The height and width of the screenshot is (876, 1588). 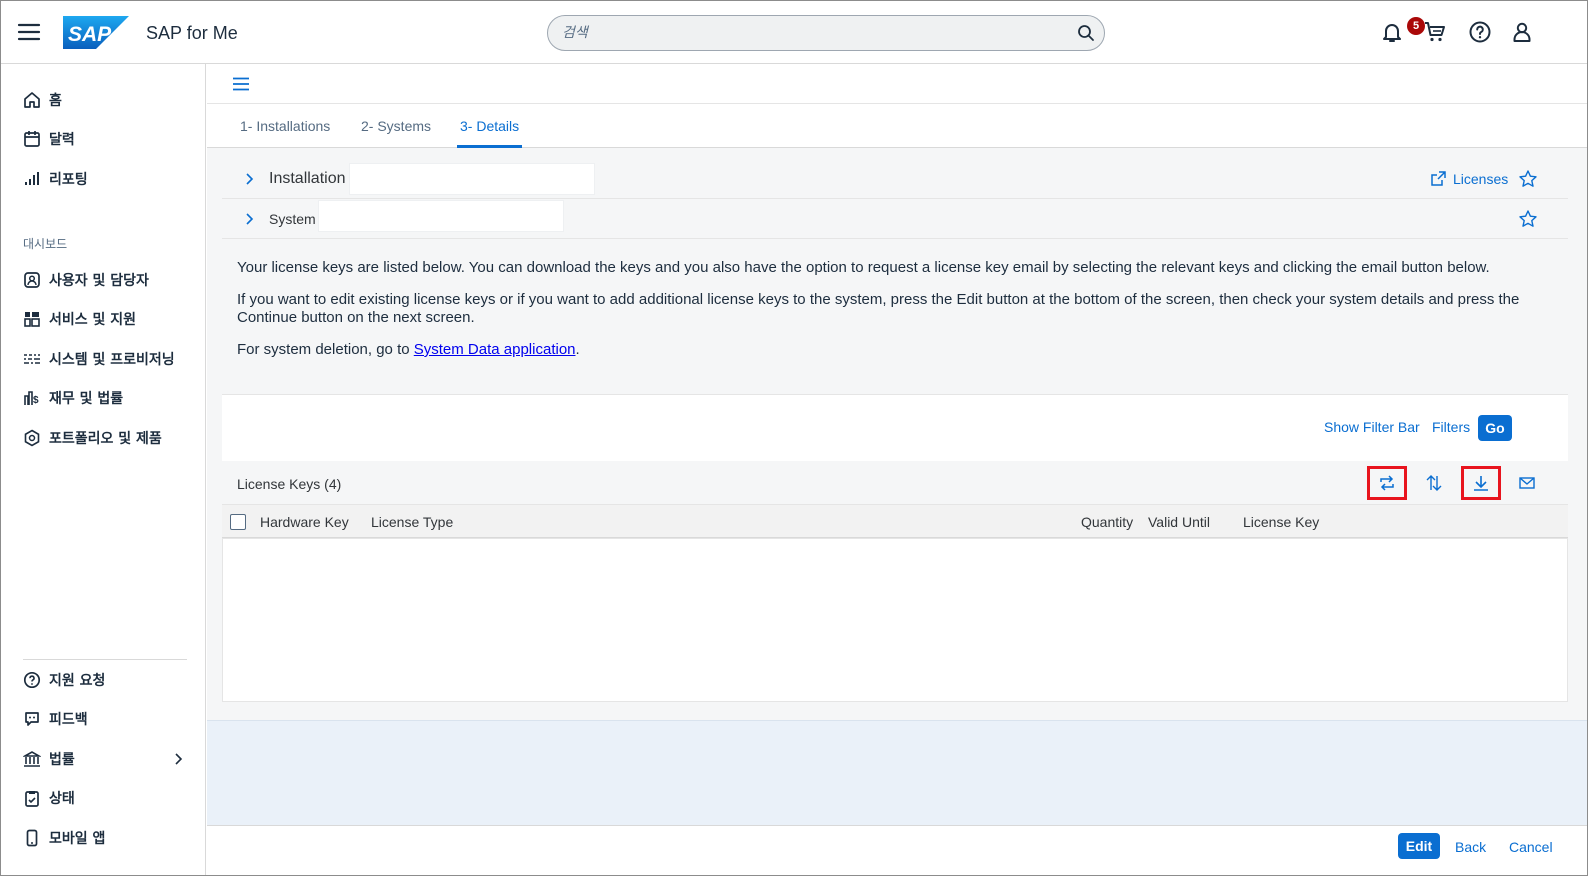 I want to click on tab-details: 3- Details, so click(x=490, y=126).